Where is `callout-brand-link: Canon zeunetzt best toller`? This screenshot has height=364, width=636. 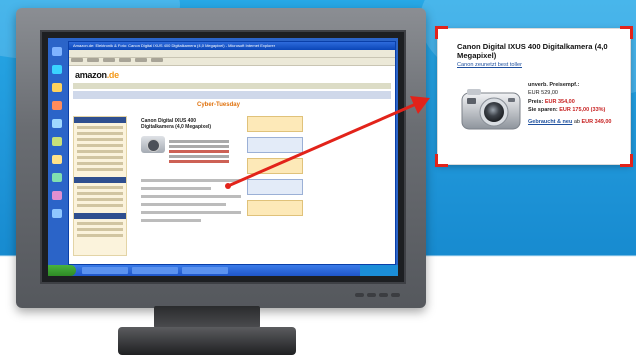 callout-brand-link: Canon zeunetzt best toller is located at coordinates (489, 65).